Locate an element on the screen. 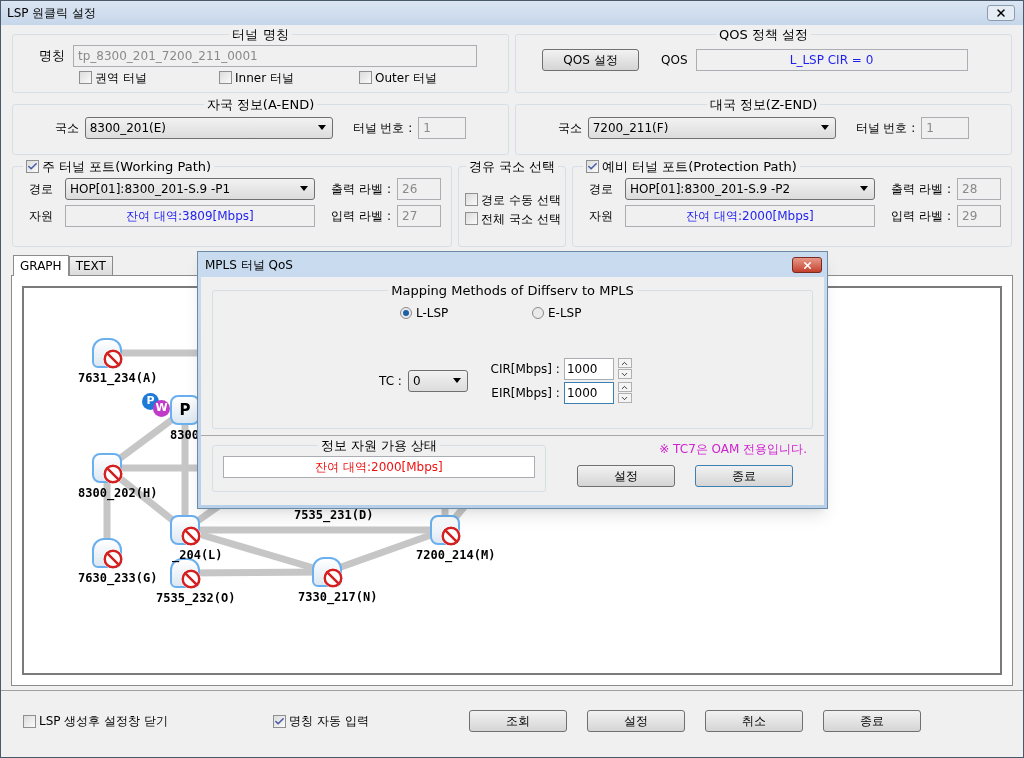  node-label: 7200_214(M) is located at coordinates (456, 555).